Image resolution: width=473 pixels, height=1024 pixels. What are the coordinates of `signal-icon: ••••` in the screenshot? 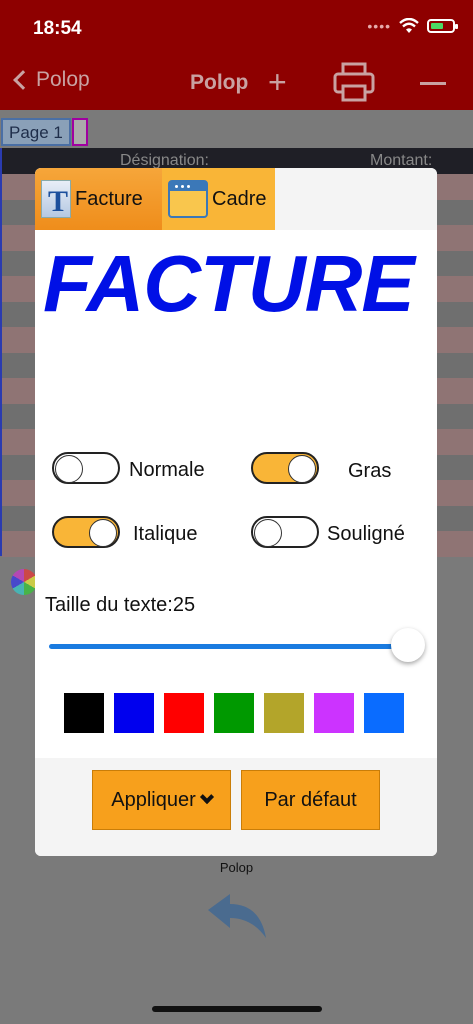 It's located at (379, 26).